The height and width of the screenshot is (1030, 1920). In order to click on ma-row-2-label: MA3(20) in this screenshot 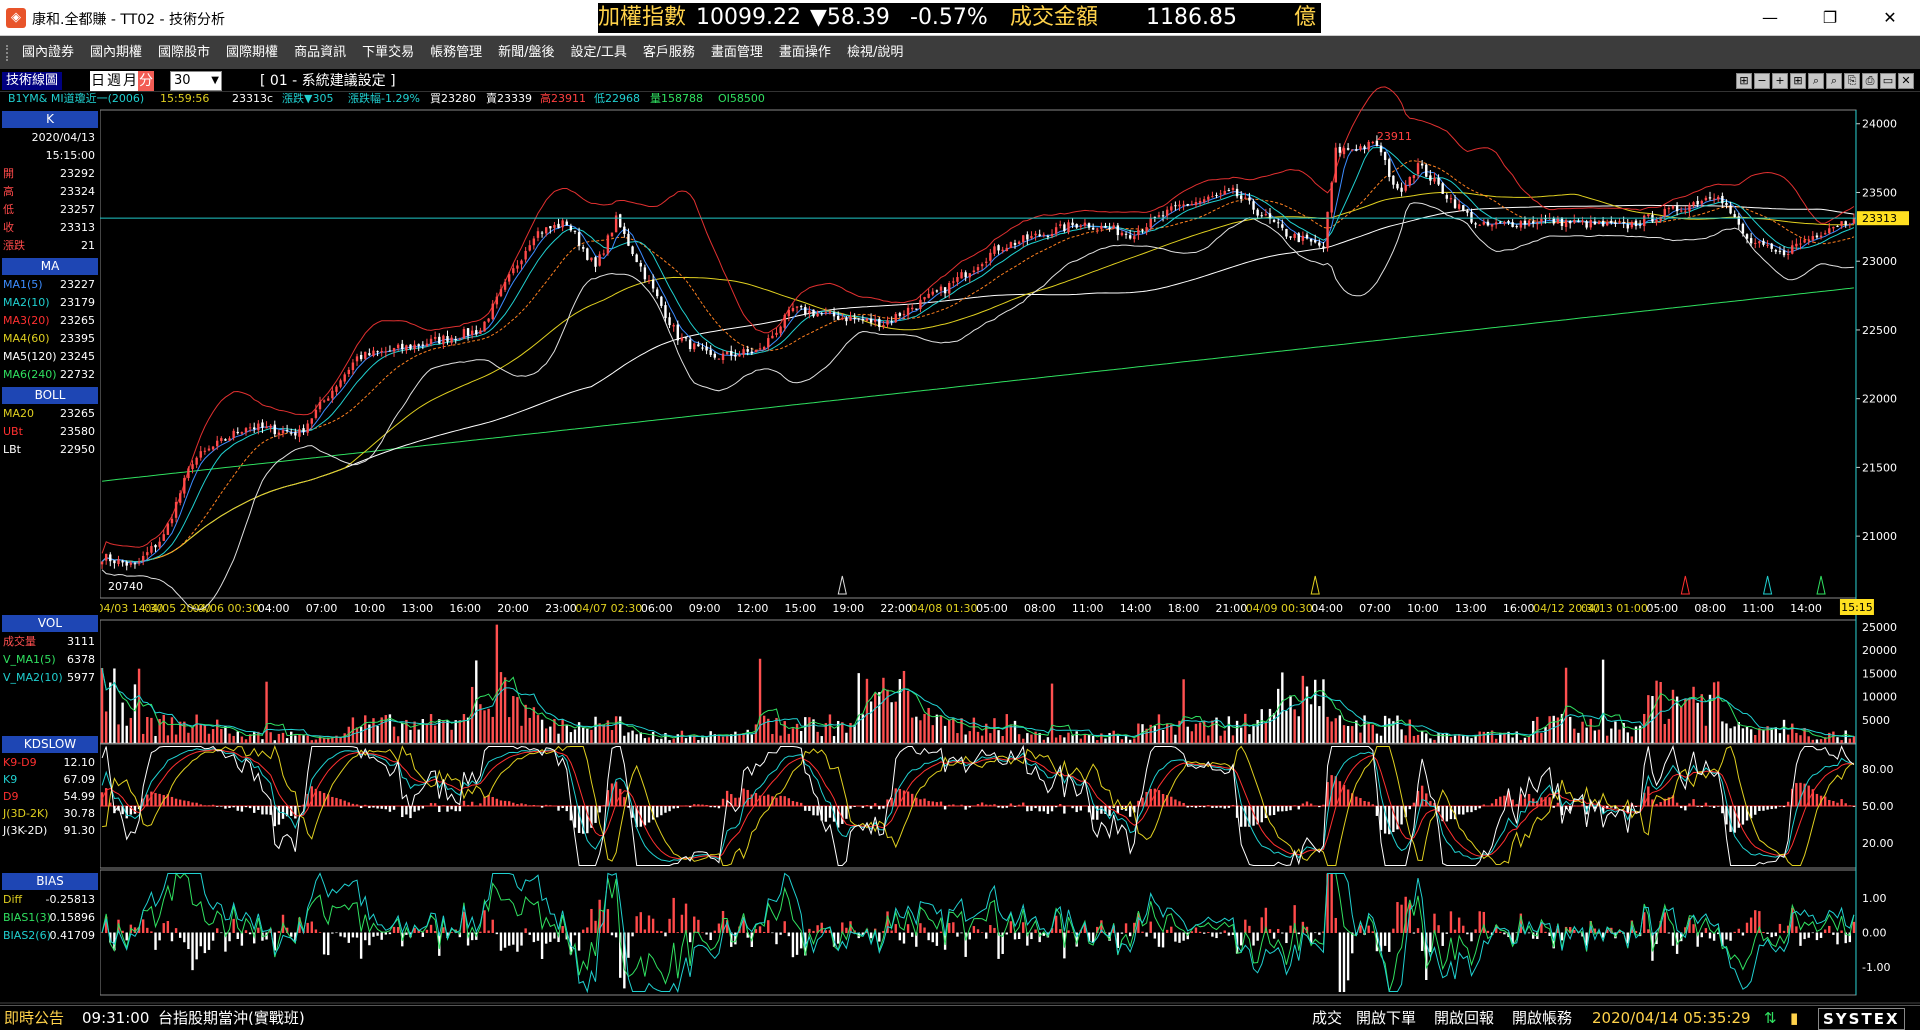, I will do `click(26, 320)`.